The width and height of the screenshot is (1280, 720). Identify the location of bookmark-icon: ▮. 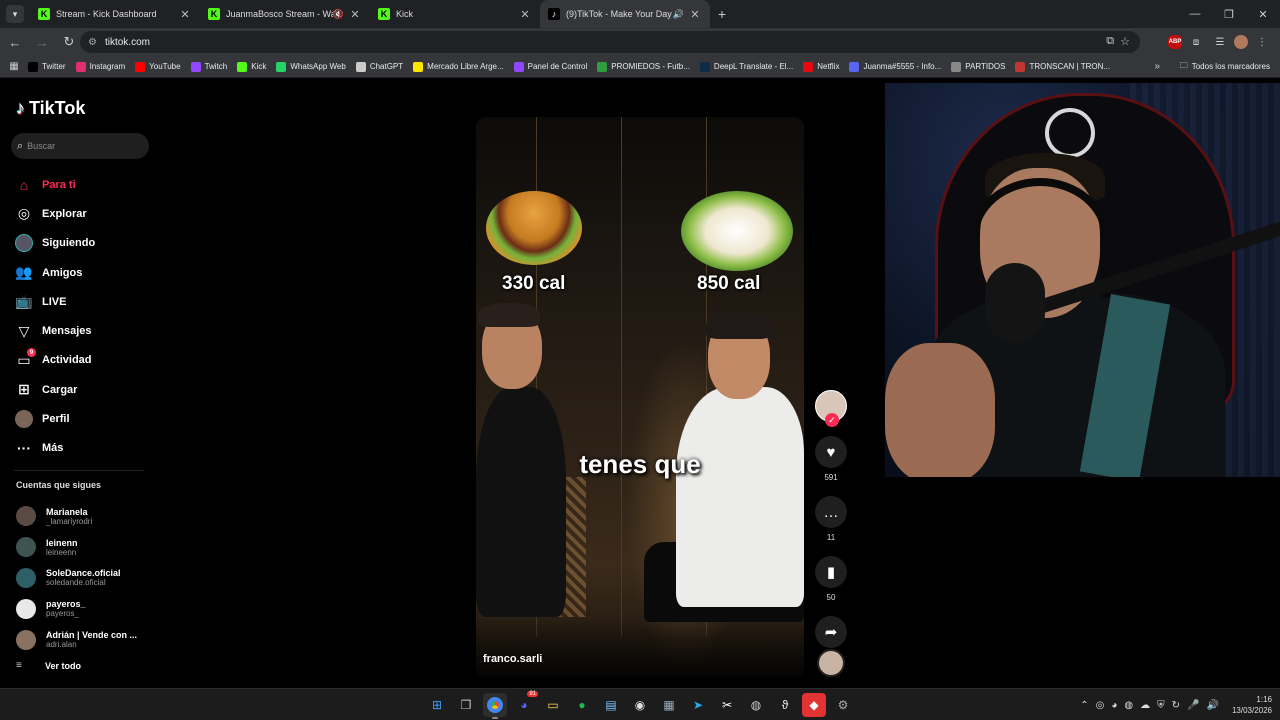
(831, 572).